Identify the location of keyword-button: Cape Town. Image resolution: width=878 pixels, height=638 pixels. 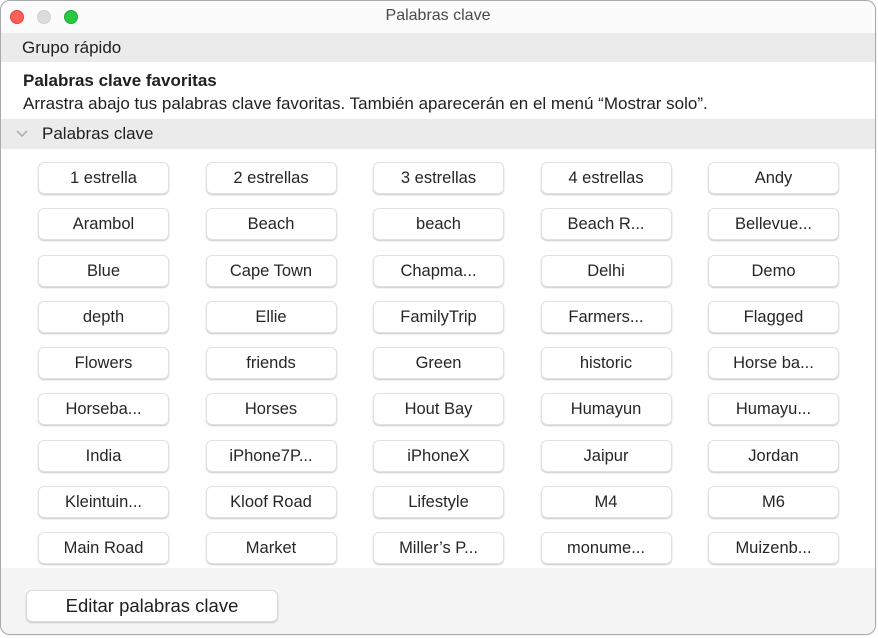
(271, 270).